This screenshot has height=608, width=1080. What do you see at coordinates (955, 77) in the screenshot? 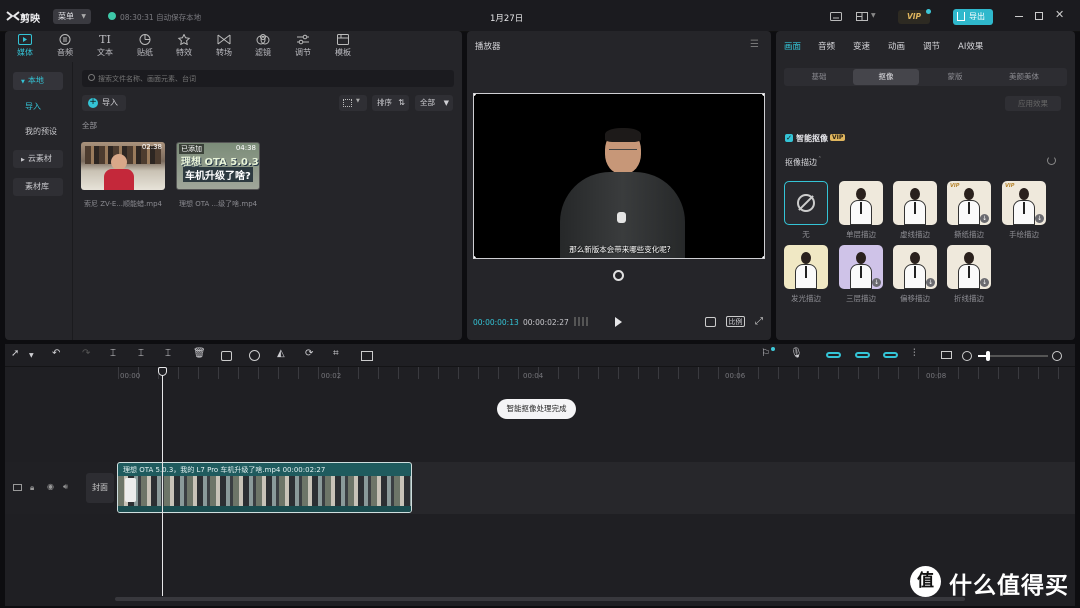
I see `sub-tab-mask: 蒙版` at bounding box center [955, 77].